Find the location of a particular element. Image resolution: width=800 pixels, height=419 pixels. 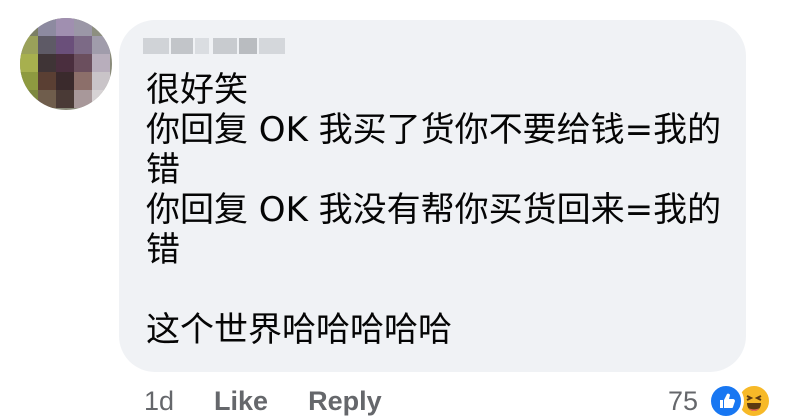

like-icon is located at coordinates (726, 401).